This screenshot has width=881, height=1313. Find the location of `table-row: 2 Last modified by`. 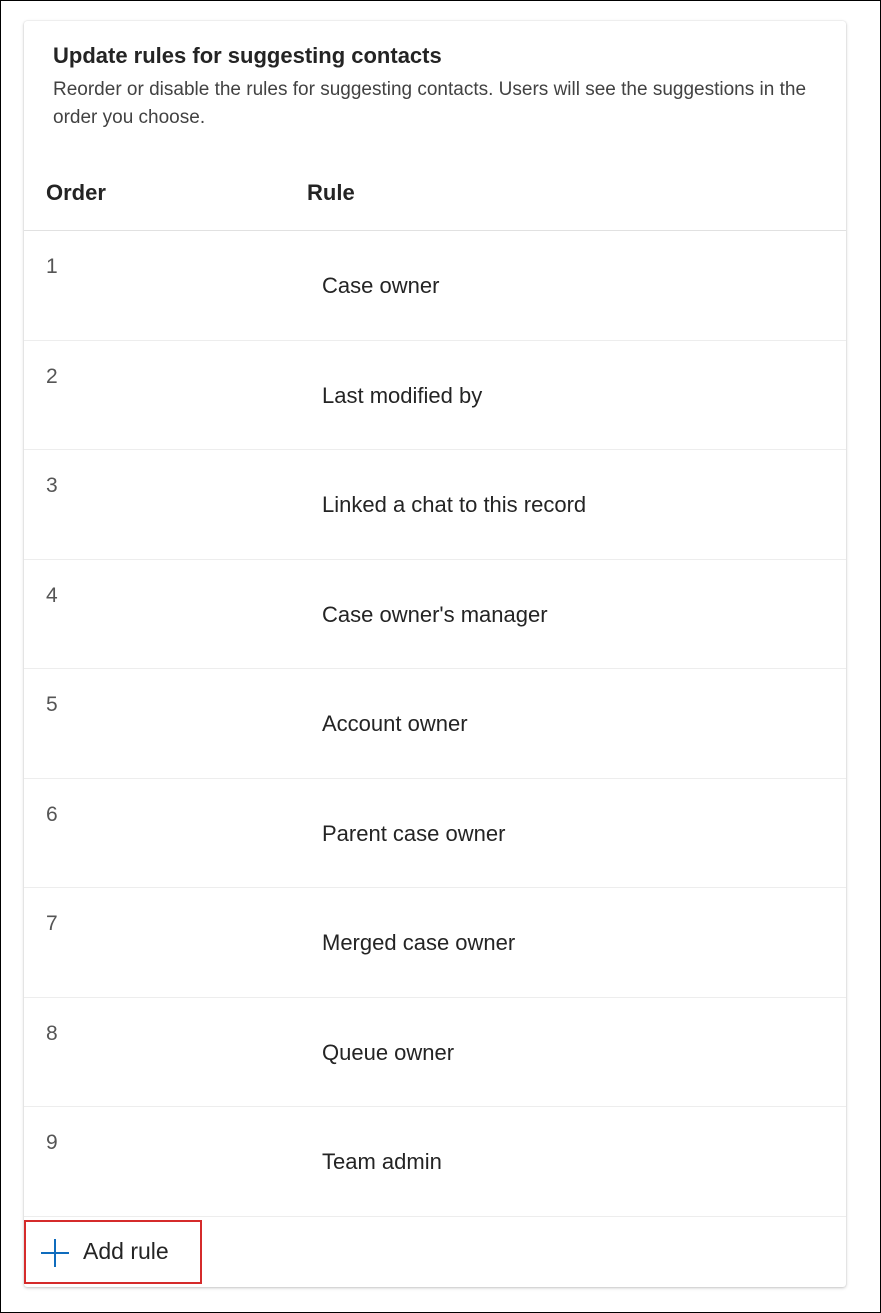

table-row: 2 Last modified by is located at coordinates (435, 395).